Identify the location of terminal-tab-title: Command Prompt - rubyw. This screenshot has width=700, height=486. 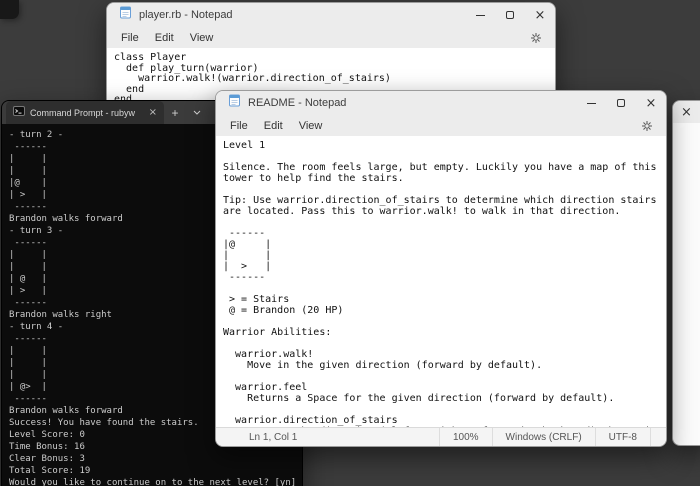
(83, 112).